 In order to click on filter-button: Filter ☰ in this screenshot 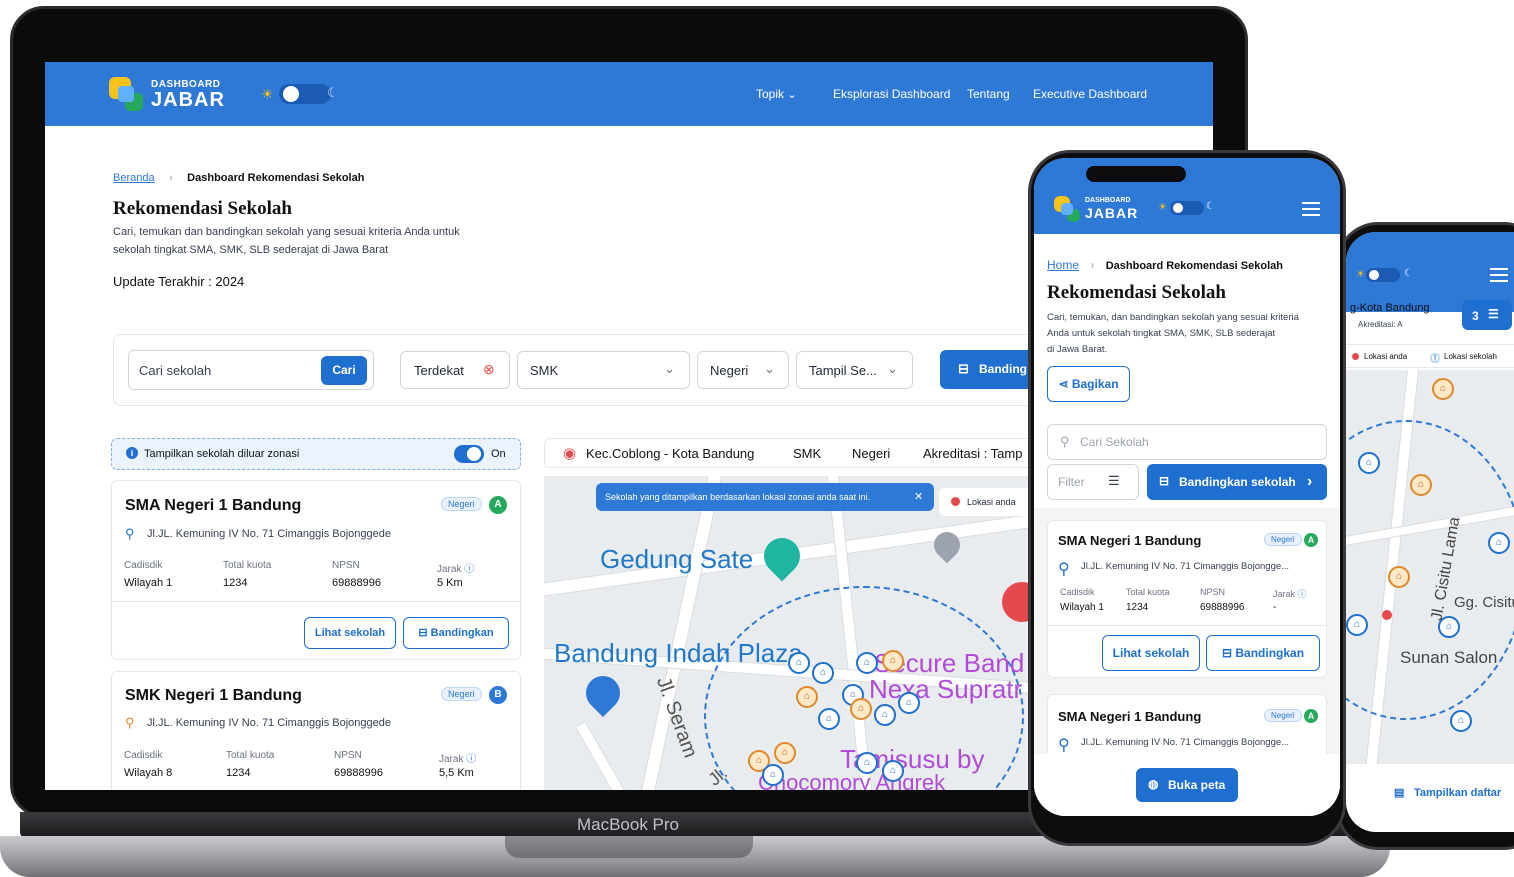, I will do `click(1093, 482)`.